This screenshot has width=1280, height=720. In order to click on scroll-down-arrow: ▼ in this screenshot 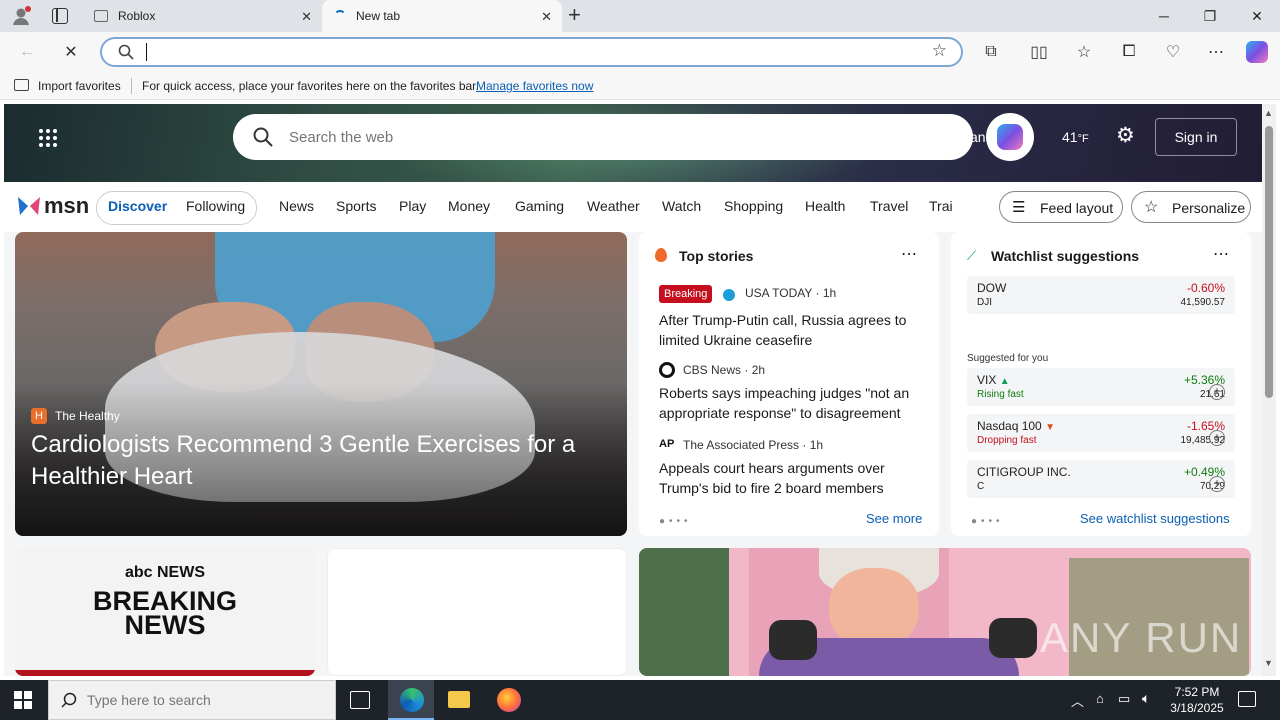, I will do `click(1268, 663)`.